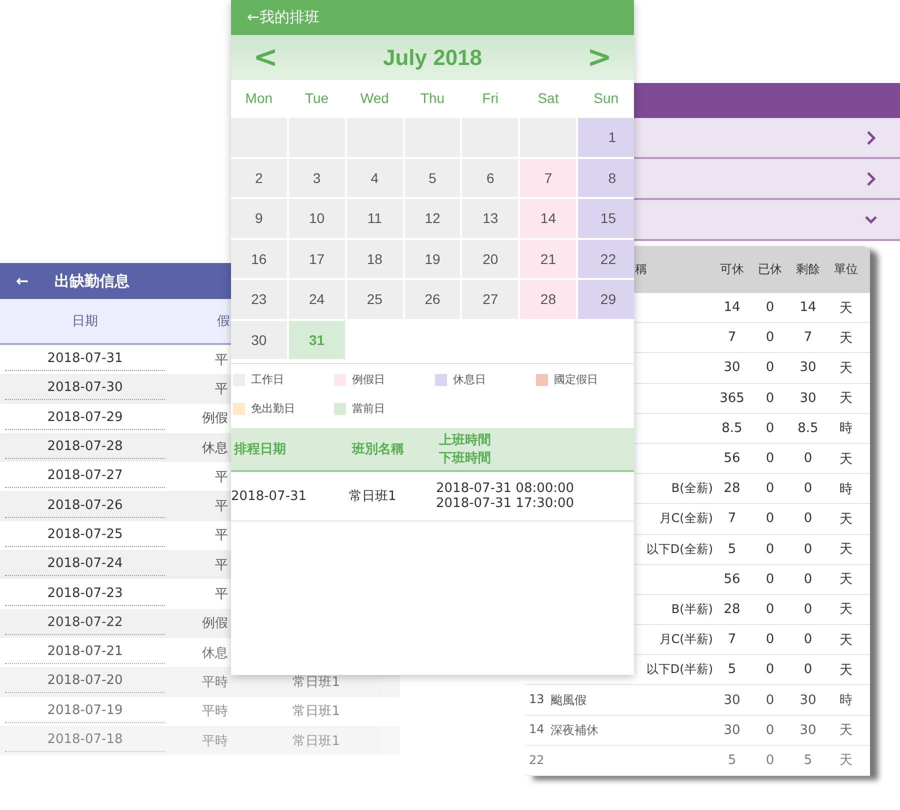 This screenshot has width=900, height=810. Describe the element at coordinates (85, 448) in the screenshot. I see `date-cell: 2018-07-28` at that location.